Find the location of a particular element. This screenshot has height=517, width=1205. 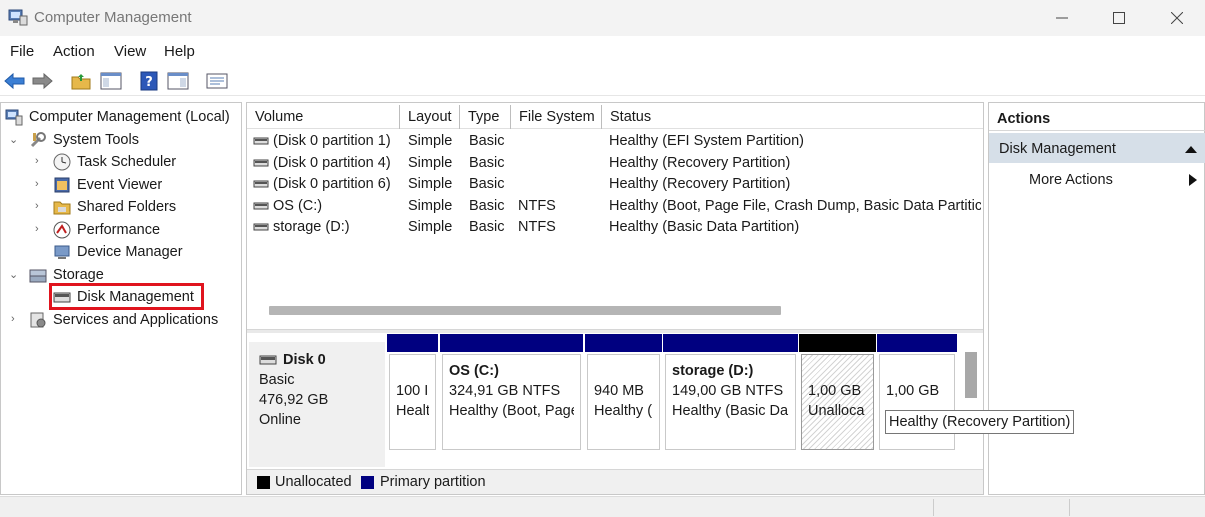

menu-action: Action is located at coordinates (74, 51).